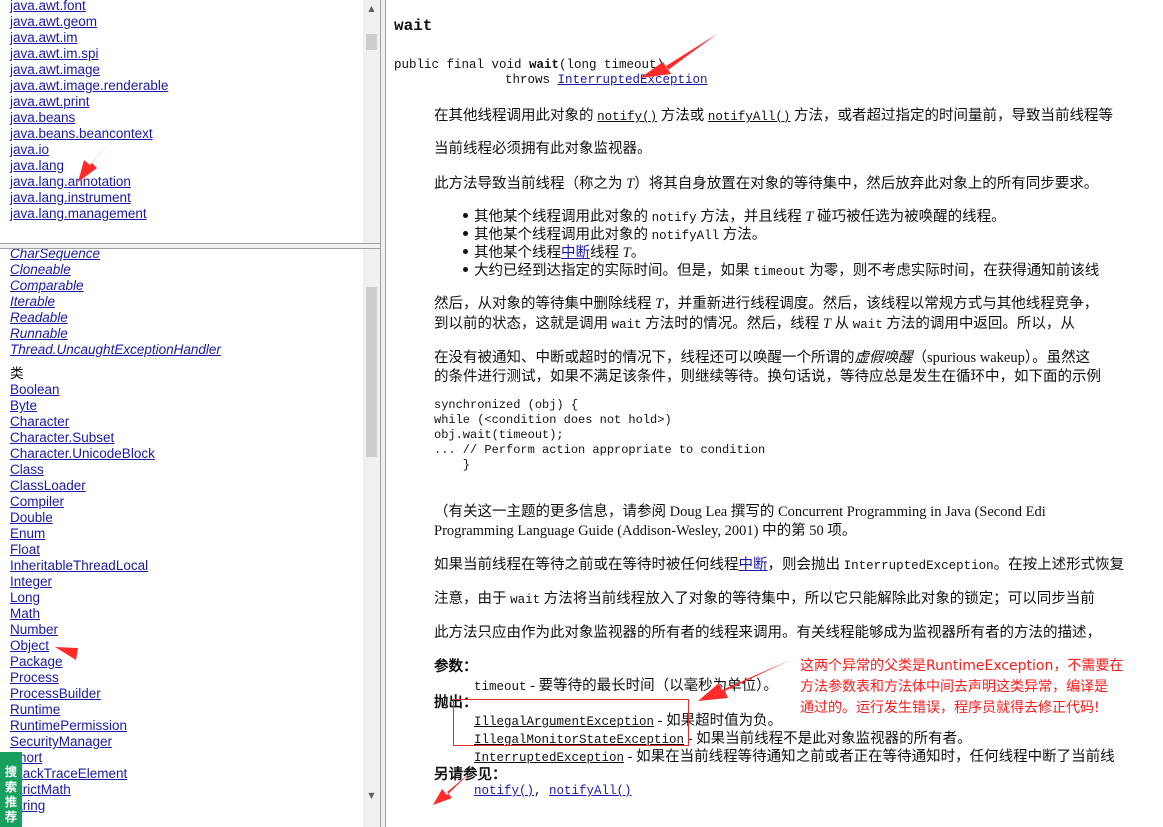  I want to click on package-item: java.awt.image.renderable, so click(89, 86).